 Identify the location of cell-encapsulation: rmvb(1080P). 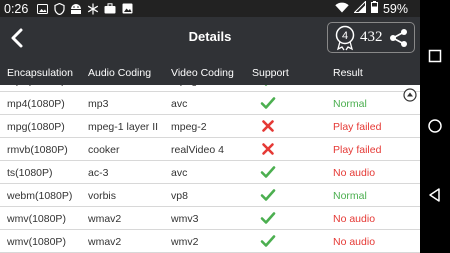
(37, 150).